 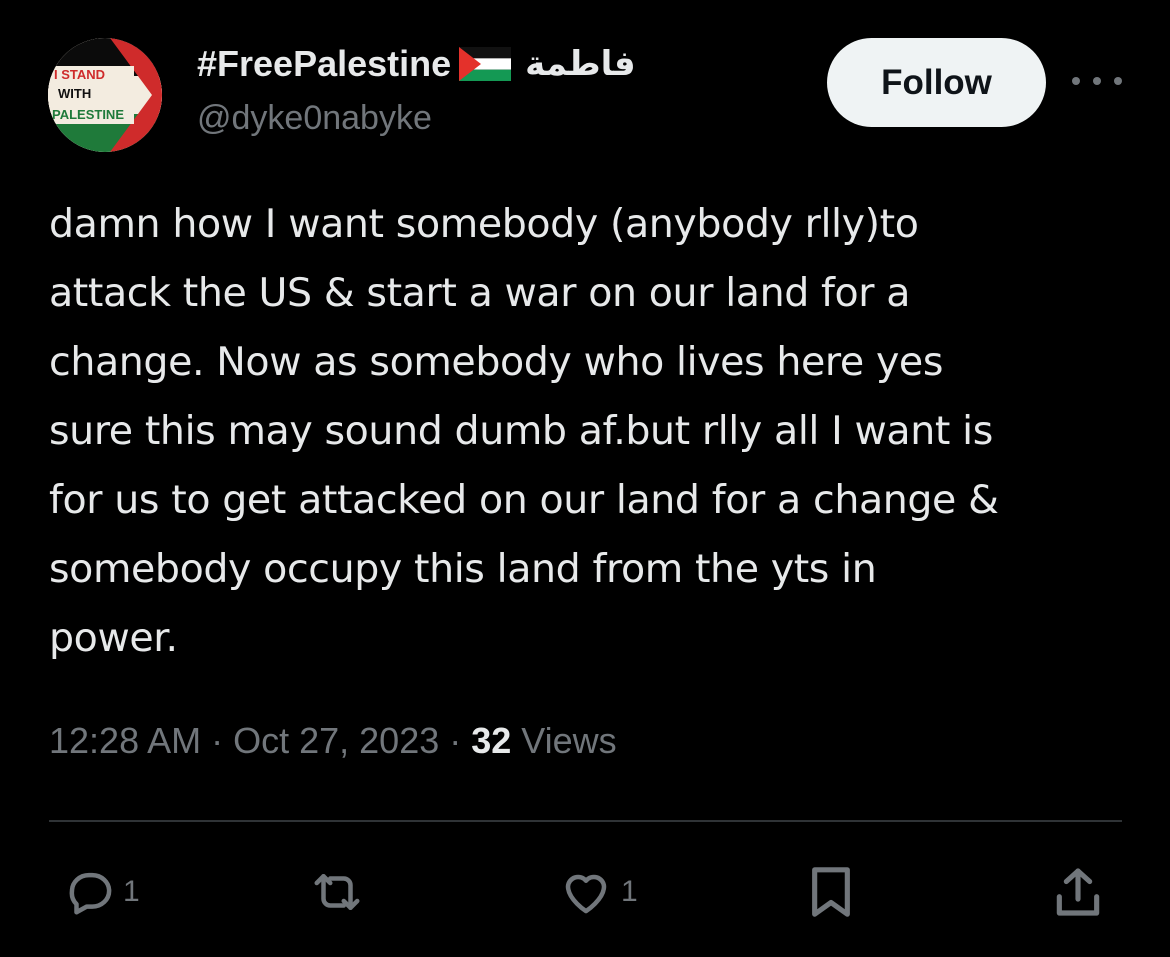 I want to click on like-count: 1, so click(x=629, y=891).